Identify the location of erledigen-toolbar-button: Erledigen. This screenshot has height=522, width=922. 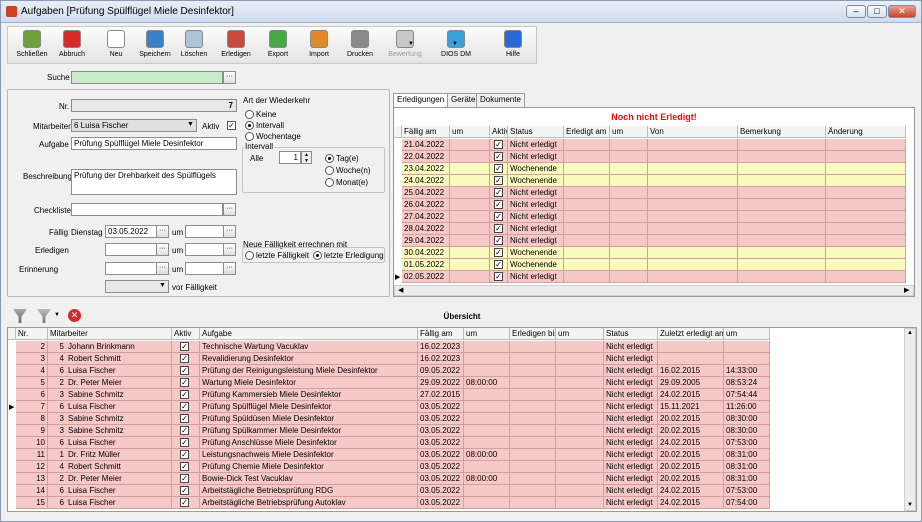
(236, 46).